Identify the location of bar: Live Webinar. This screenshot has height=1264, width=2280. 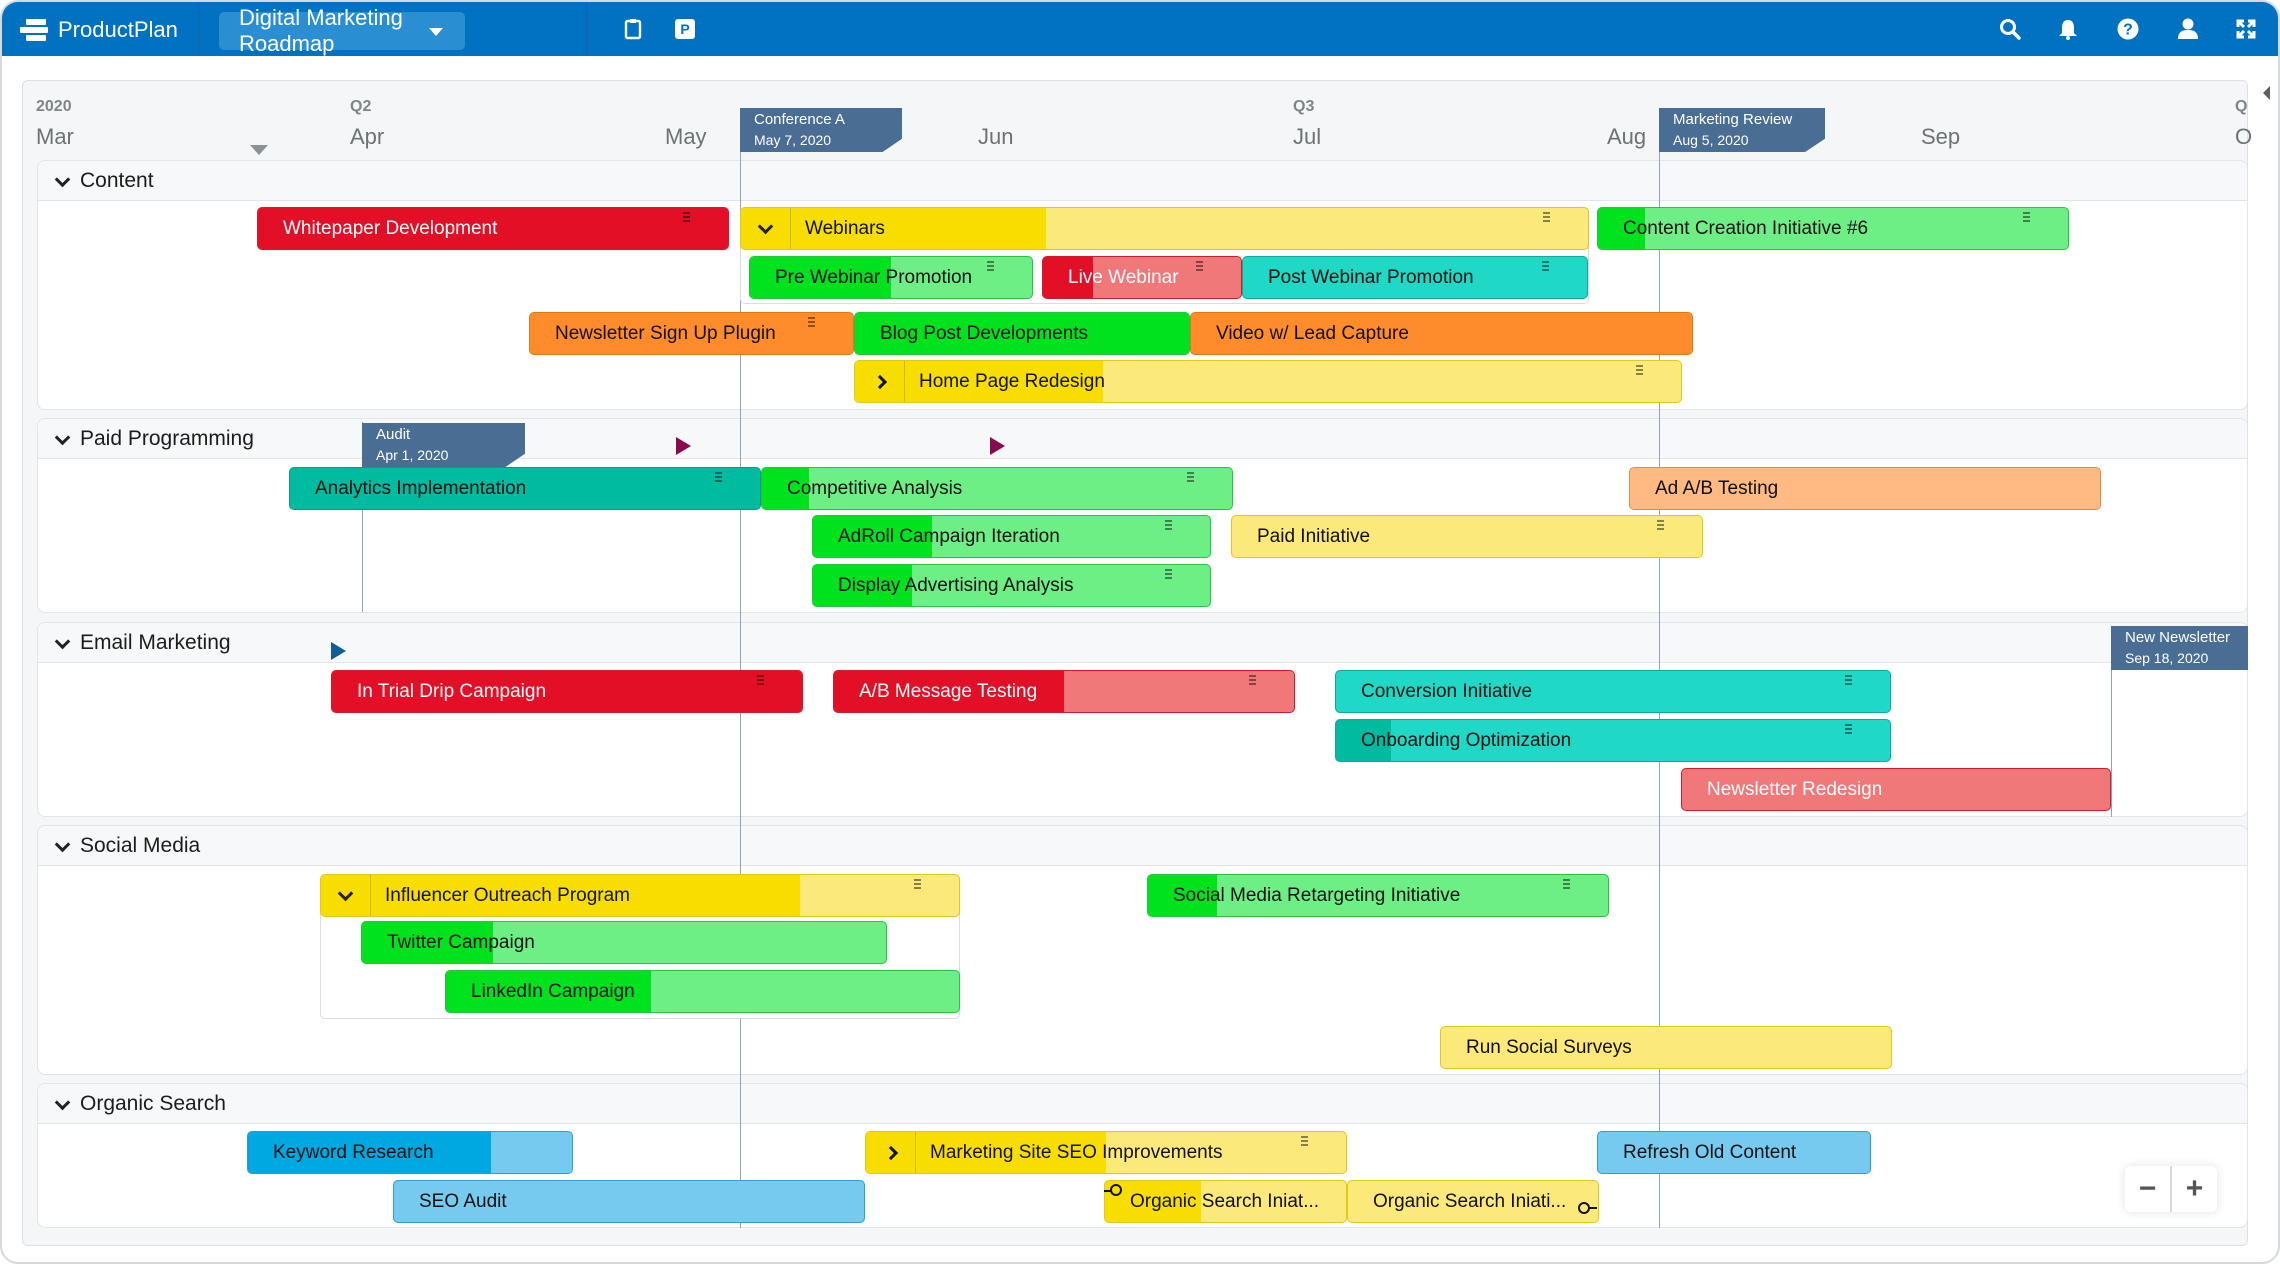
(1142, 277).